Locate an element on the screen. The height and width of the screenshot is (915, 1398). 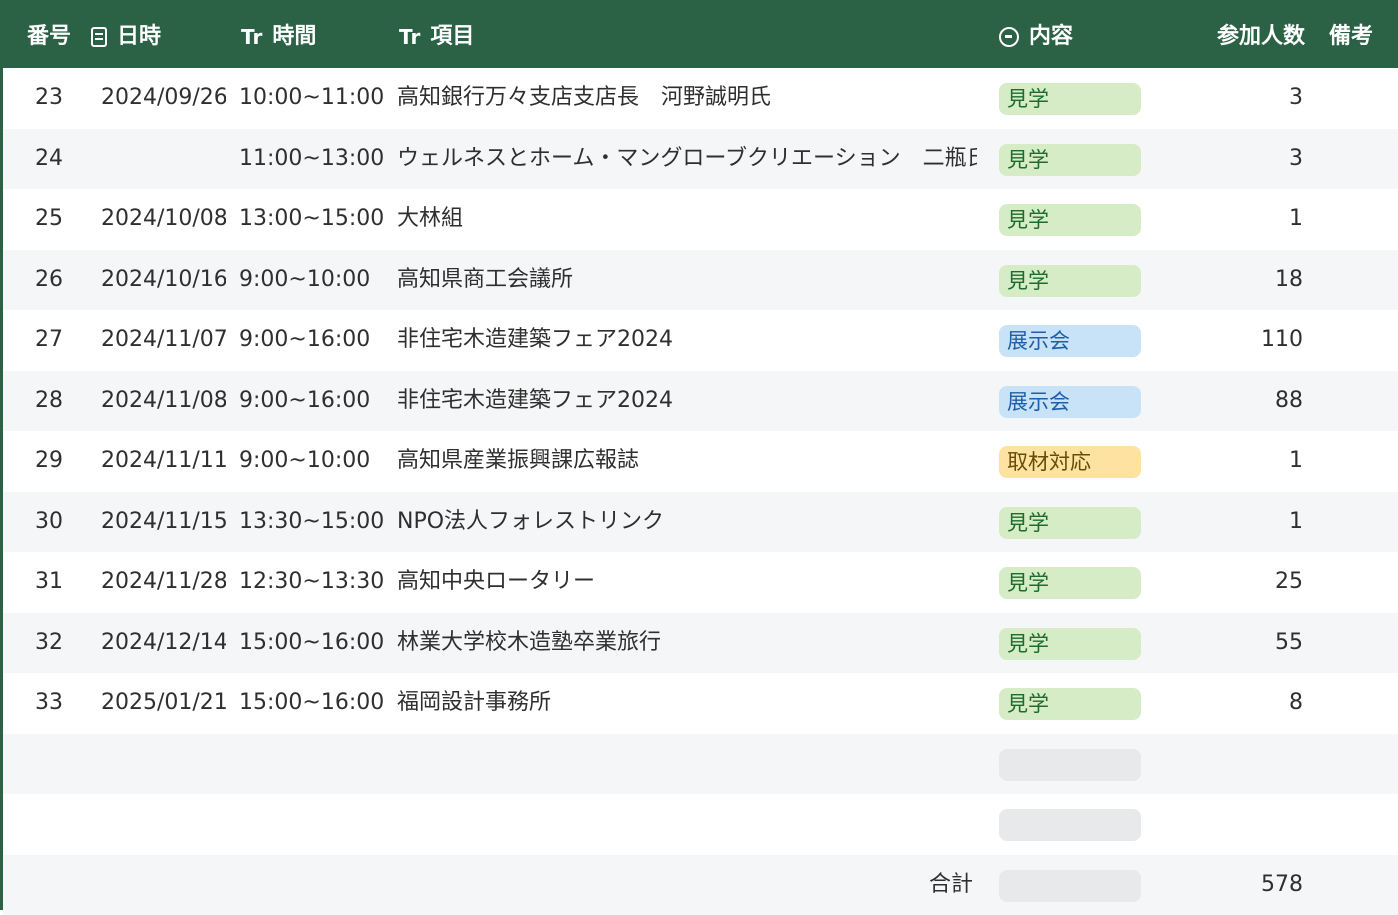
cell-num: 27 is located at coordinates (49, 340).